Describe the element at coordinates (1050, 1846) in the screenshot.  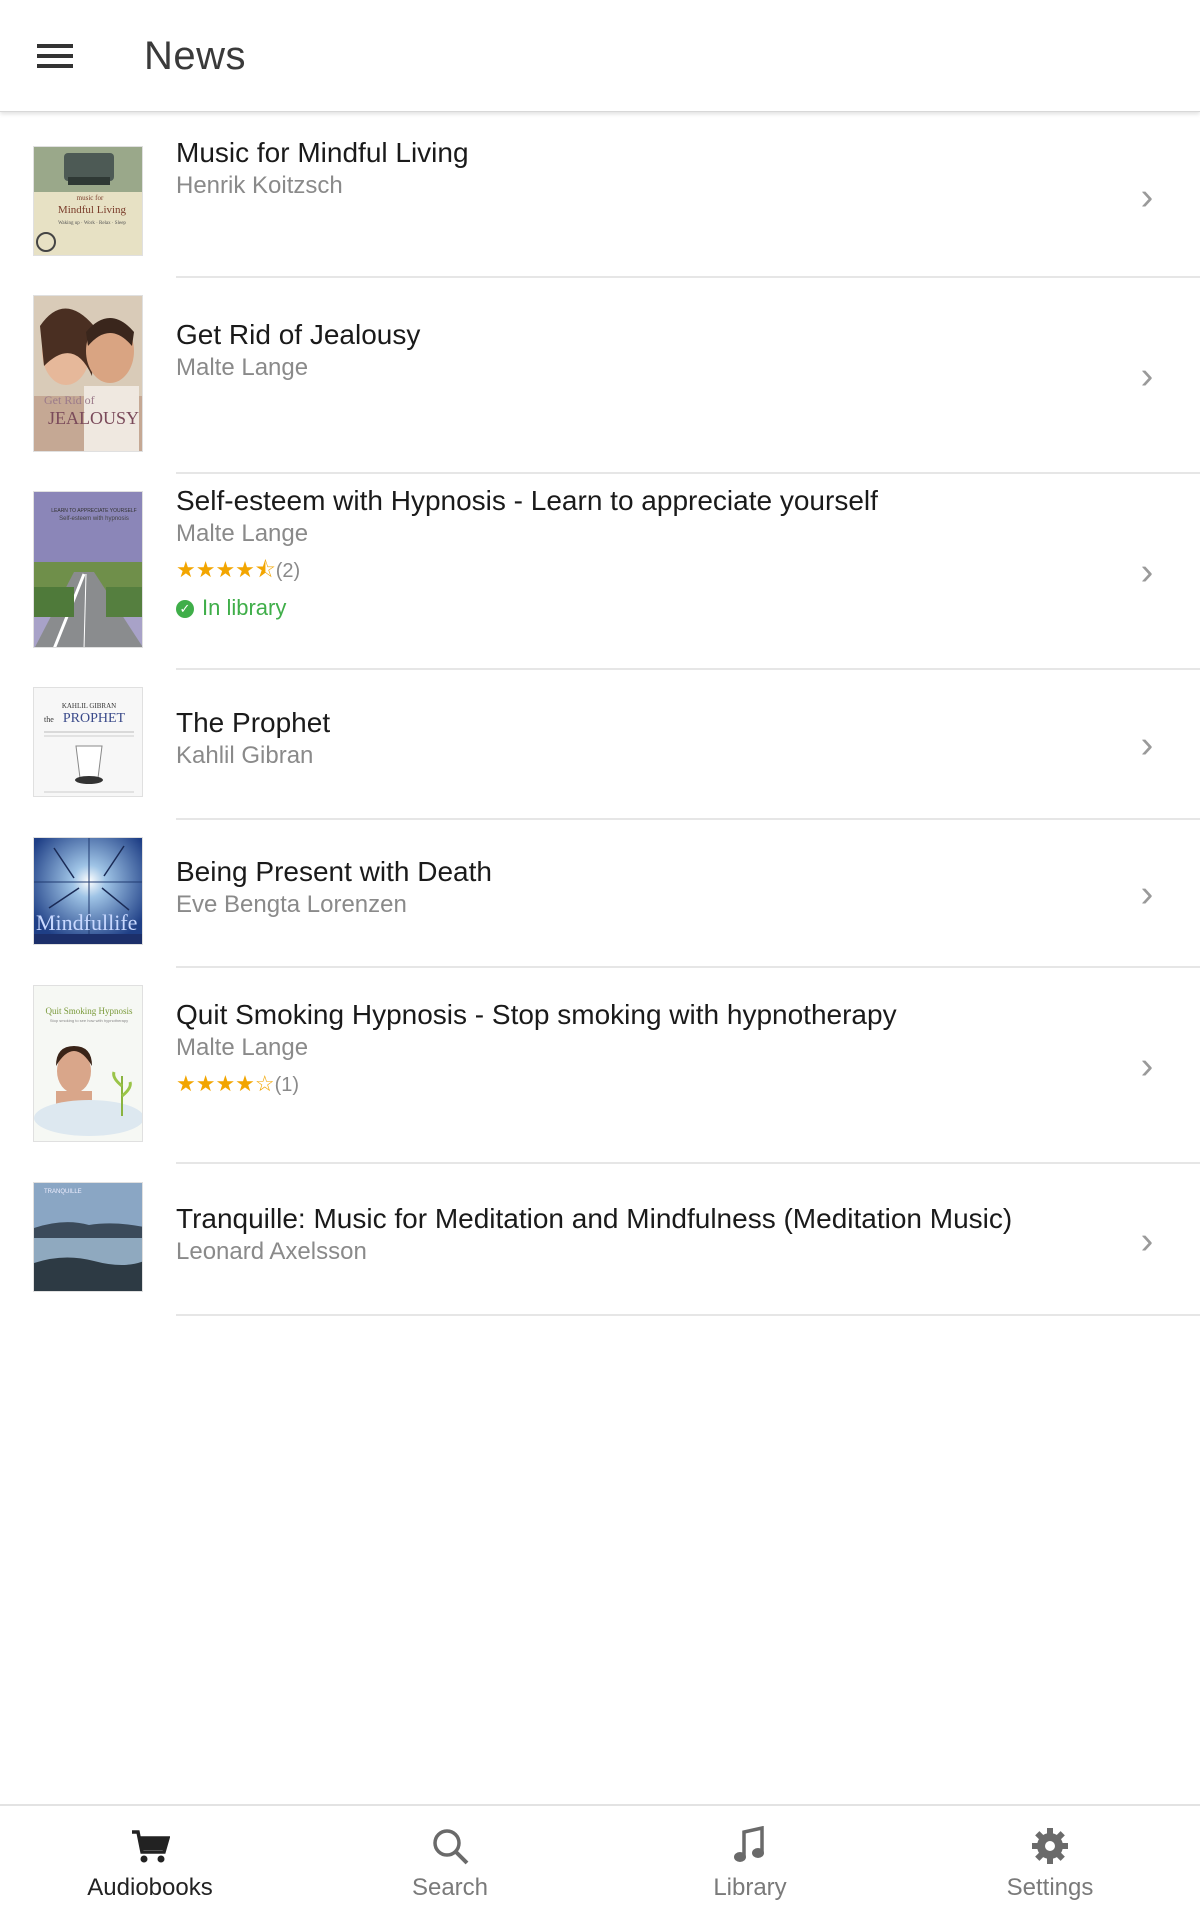
I see `gear-icon` at that location.